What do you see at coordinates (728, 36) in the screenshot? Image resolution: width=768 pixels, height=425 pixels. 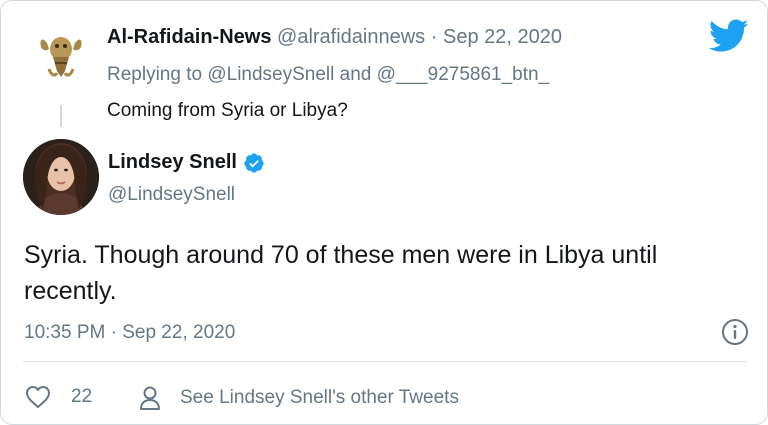 I see `twitter-bird-icon` at bounding box center [728, 36].